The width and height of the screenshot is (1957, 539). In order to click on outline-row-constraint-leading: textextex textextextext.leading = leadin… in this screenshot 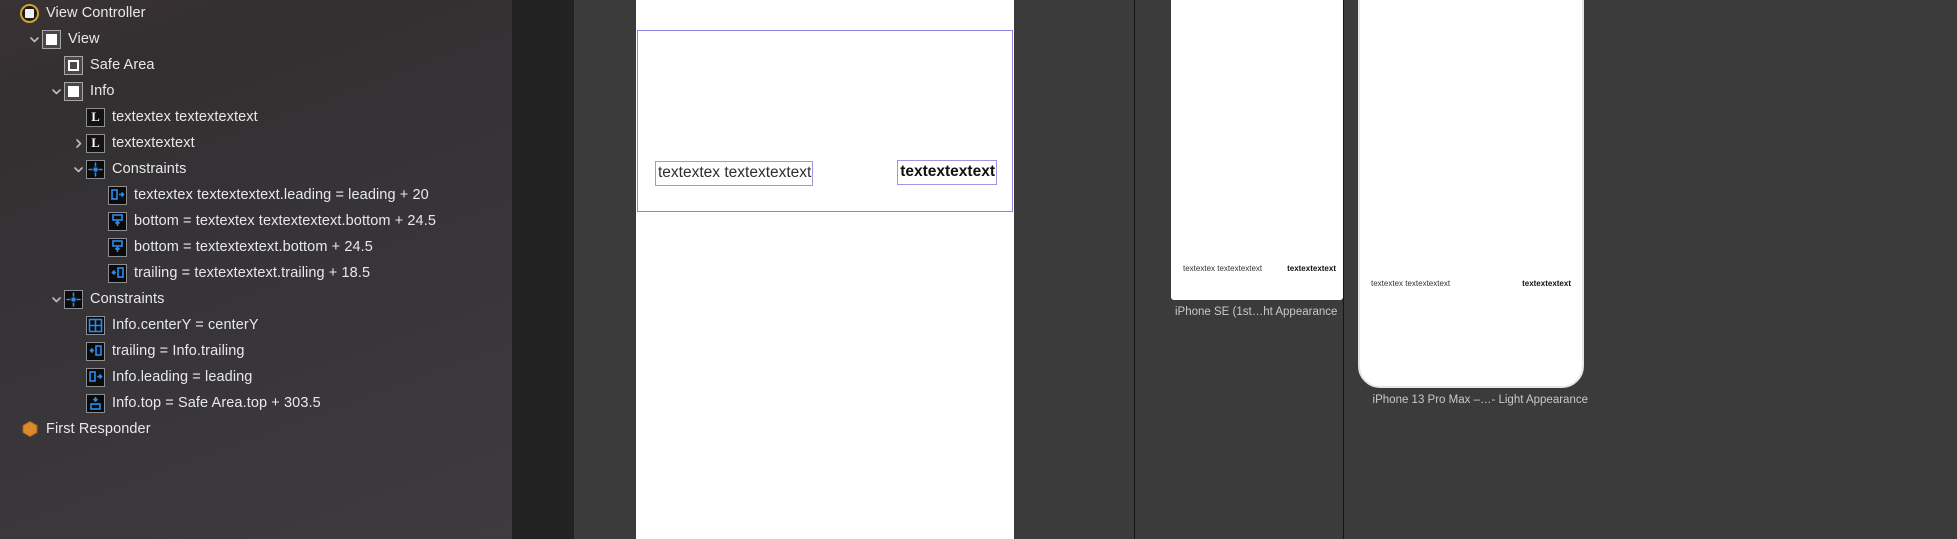, I will do `click(256, 195)`.